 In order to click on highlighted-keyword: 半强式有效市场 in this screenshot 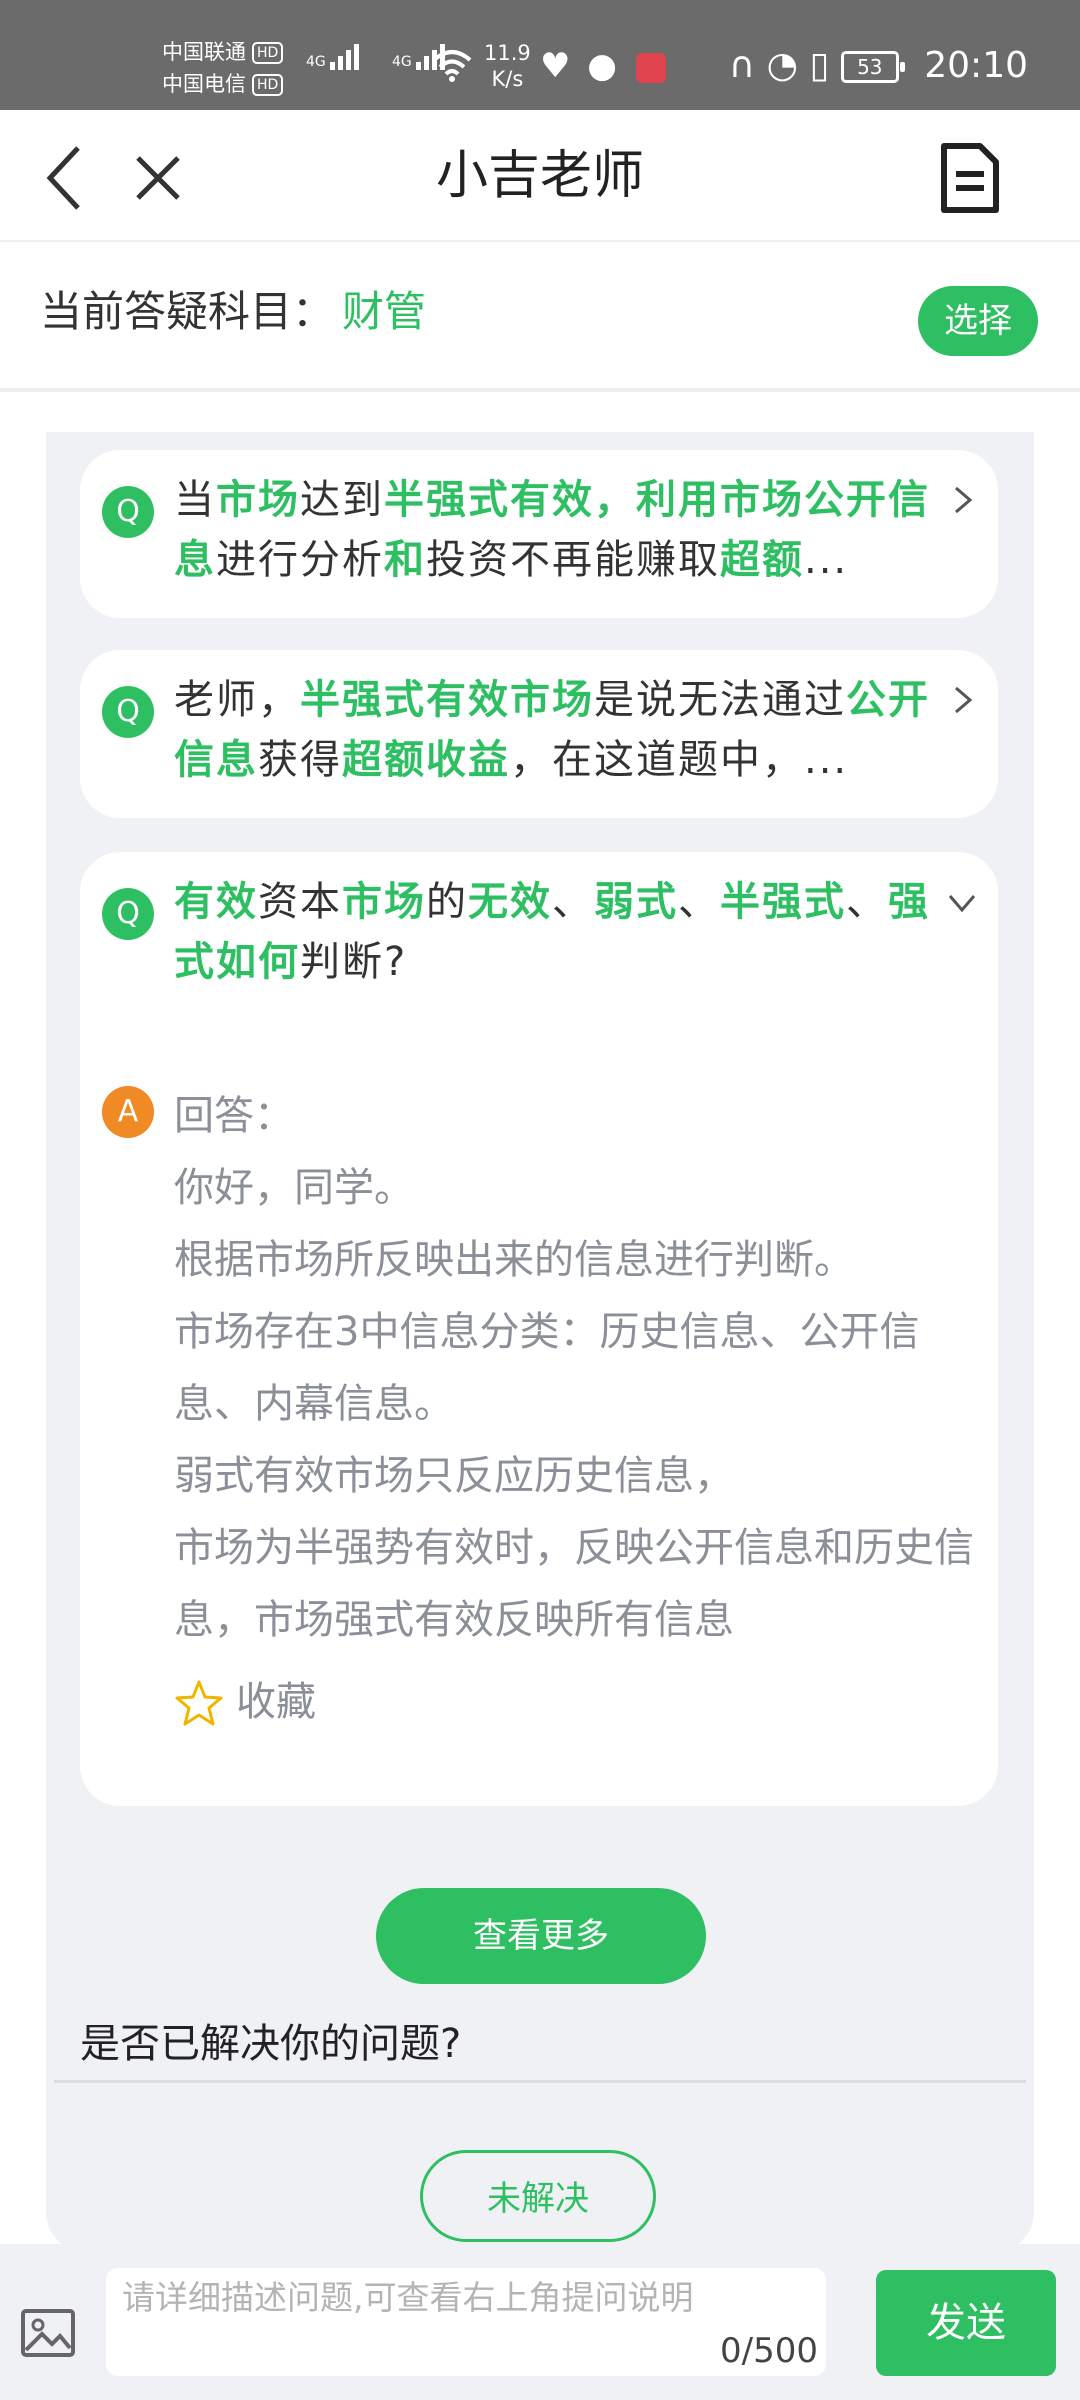, I will do `click(447, 700)`.